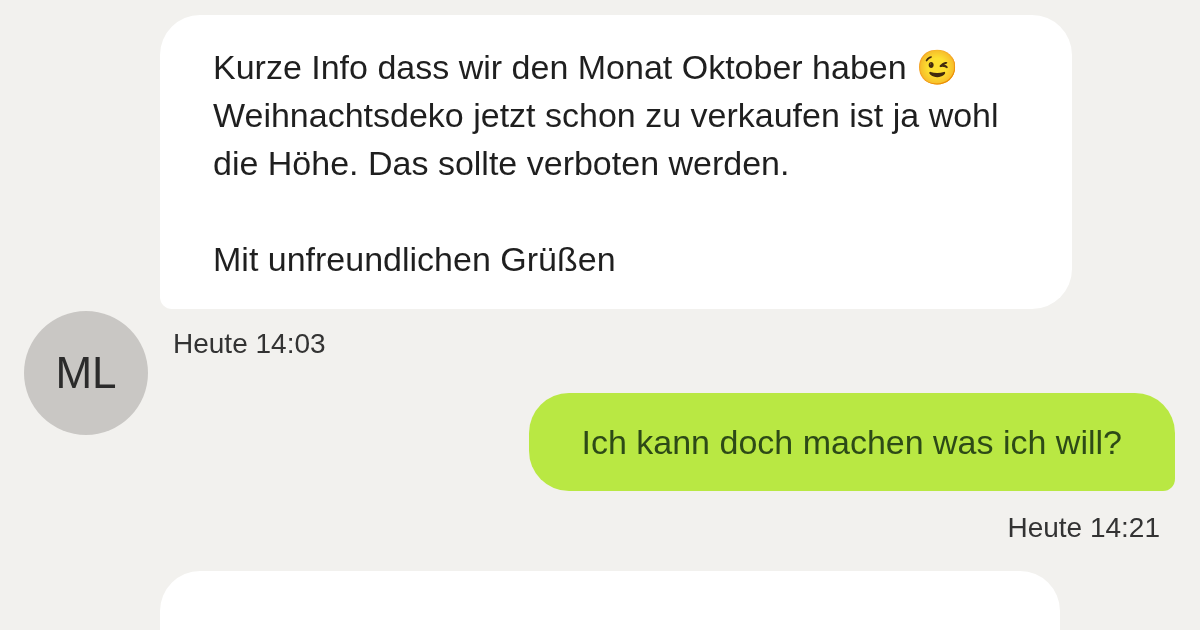  What do you see at coordinates (851, 442) in the screenshot?
I see `message-bubble: Ich kann doch machen was ich will?` at bounding box center [851, 442].